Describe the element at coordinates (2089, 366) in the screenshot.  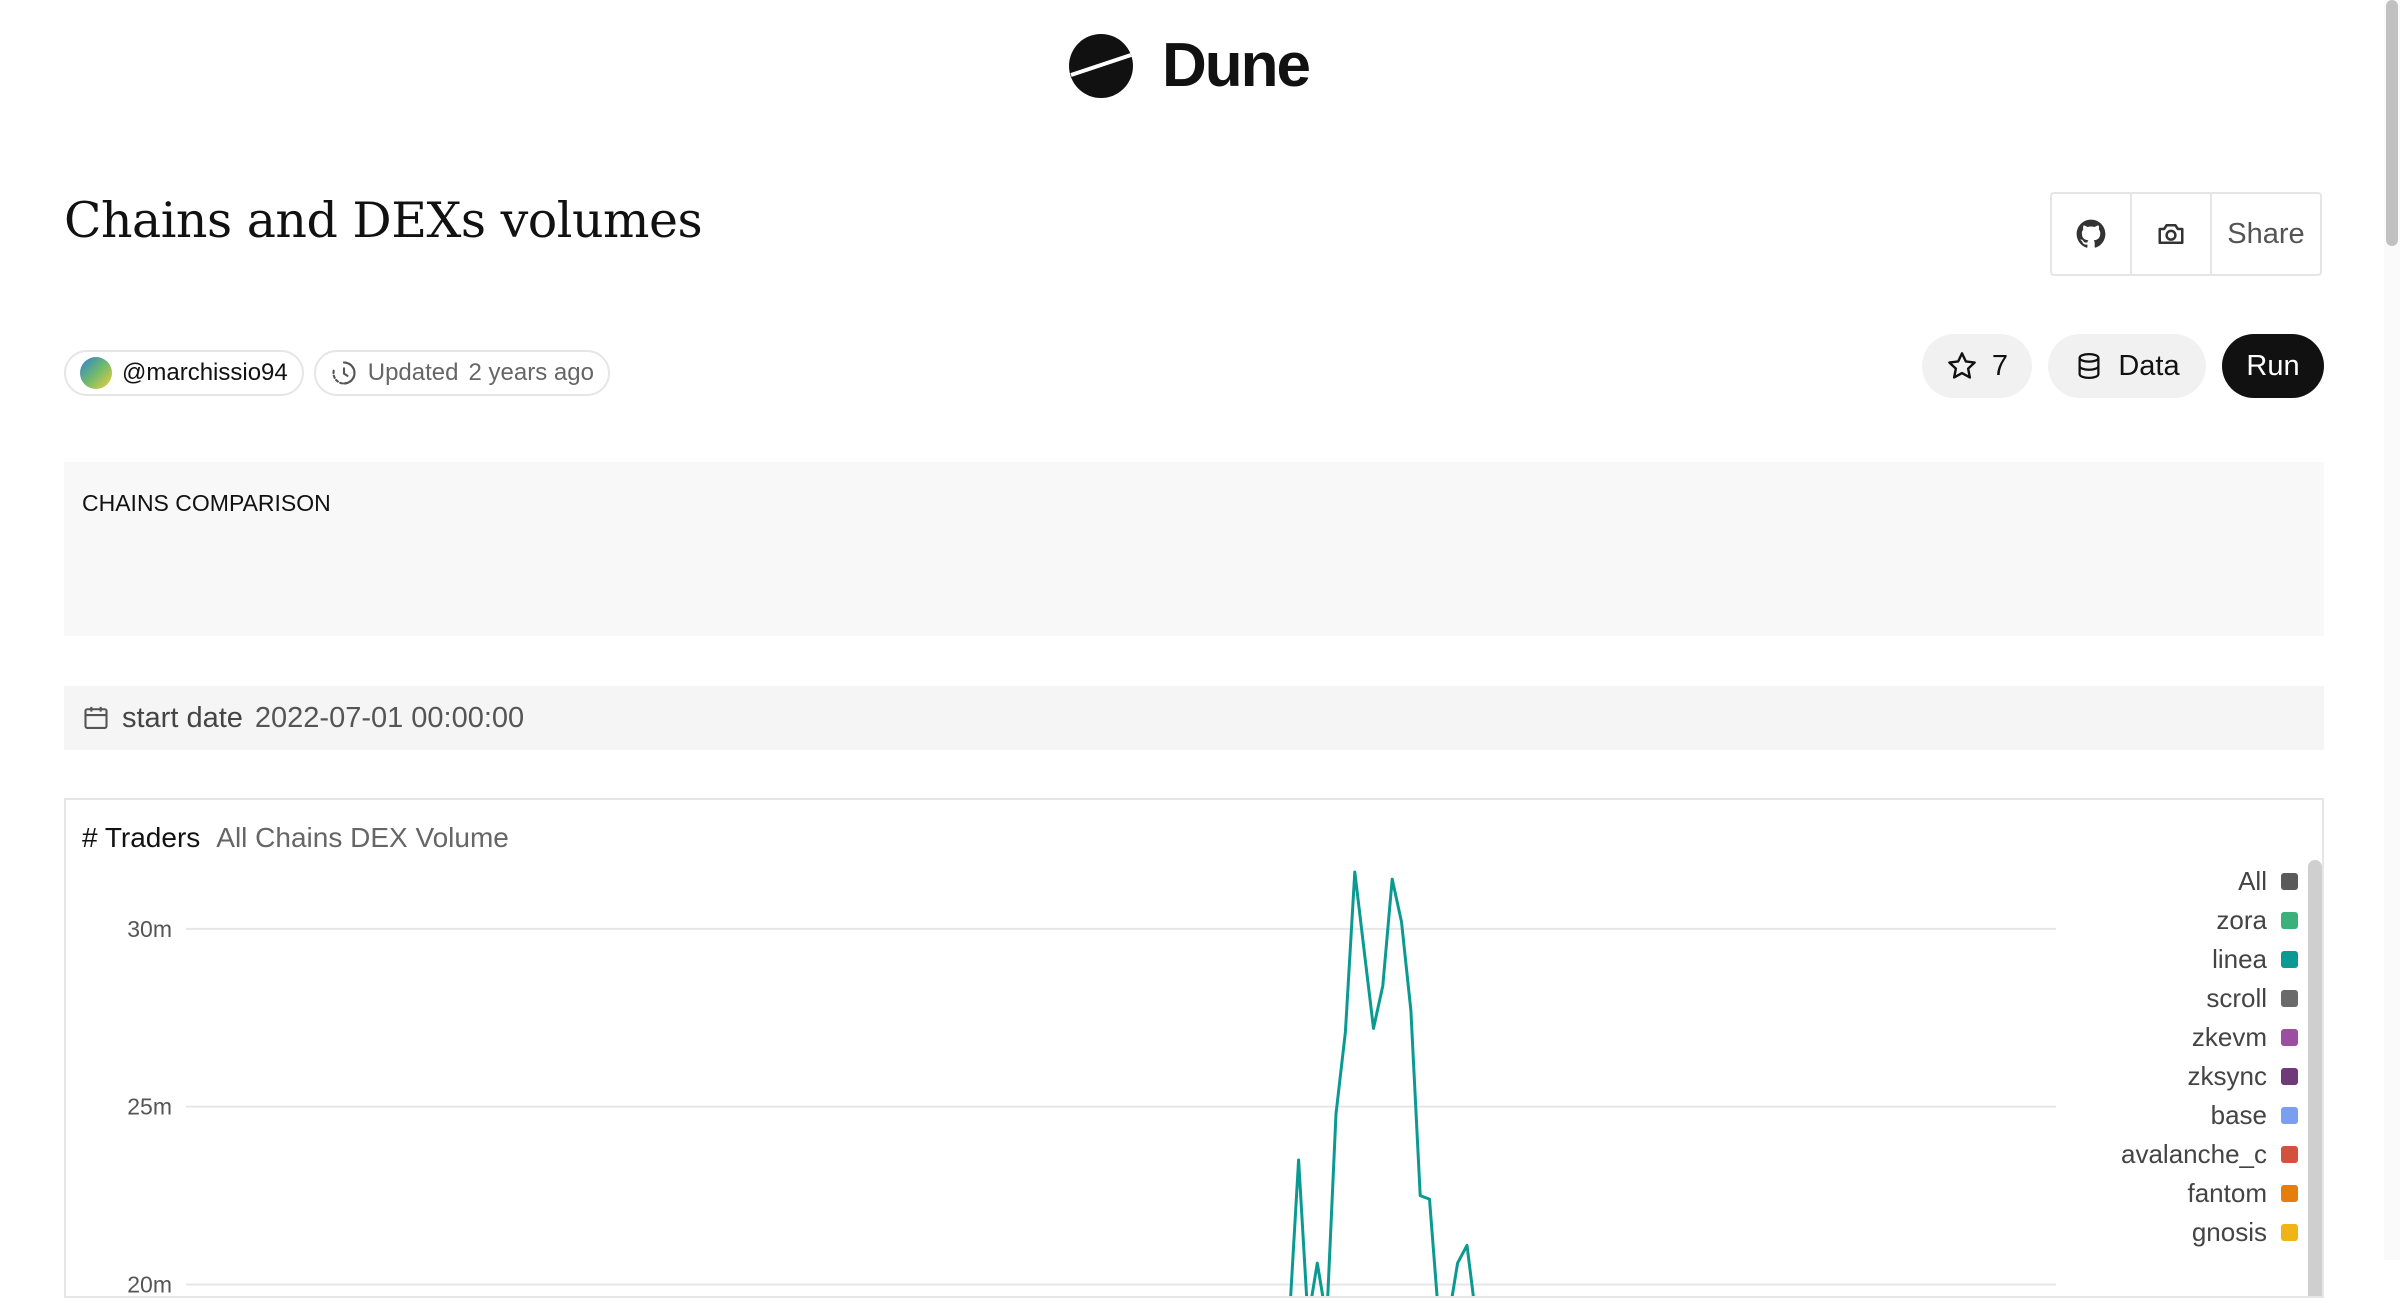
I see `database-icon` at that location.